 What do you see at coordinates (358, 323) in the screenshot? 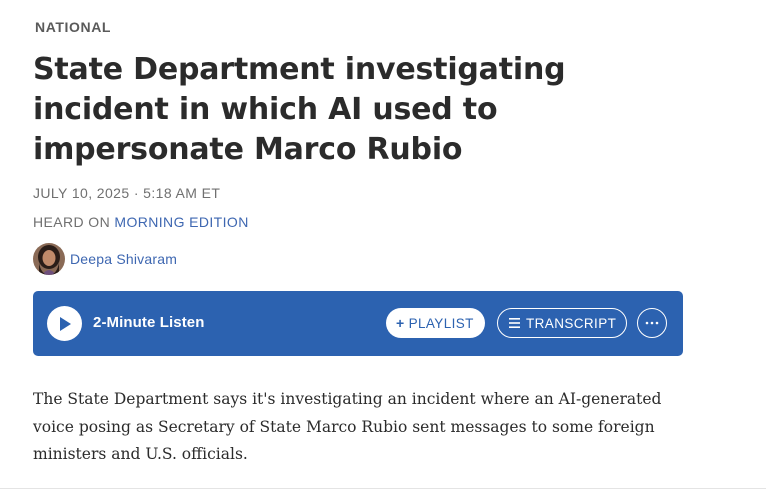
I see `audio-player: 2-Minute Listen + PLAYLIST TRANSCRIPT` at bounding box center [358, 323].